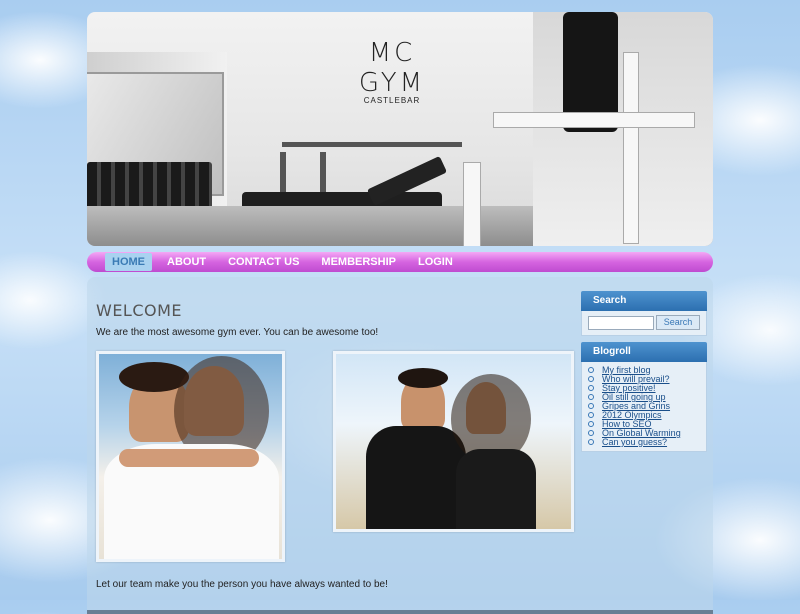  What do you see at coordinates (139, 310) in the screenshot?
I see `page-title: WELCOME` at bounding box center [139, 310].